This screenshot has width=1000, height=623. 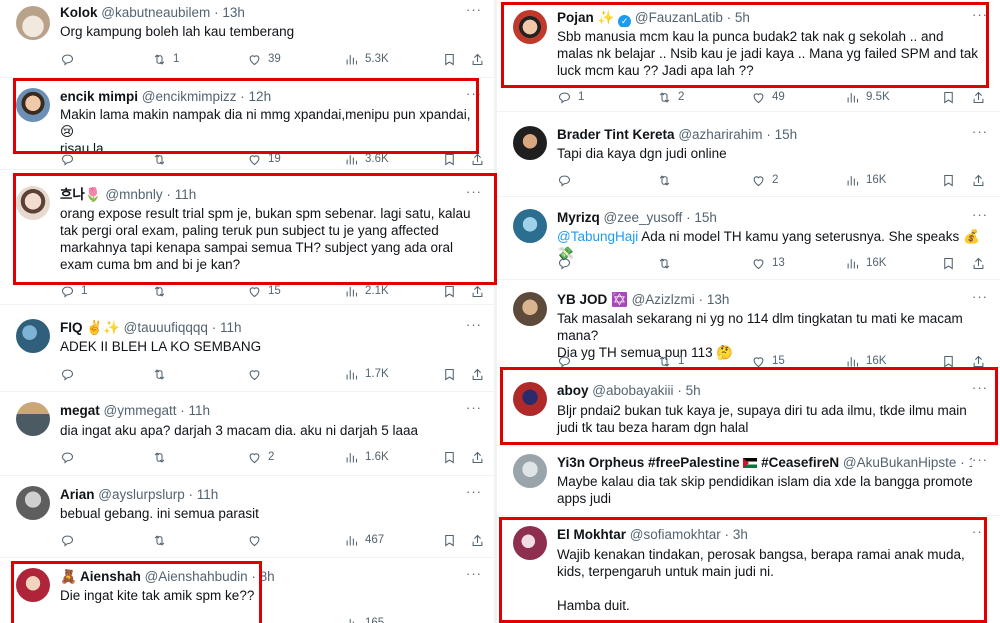 What do you see at coordinates (768, 97) in the screenshot?
I see `like-button: 49` at bounding box center [768, 97].